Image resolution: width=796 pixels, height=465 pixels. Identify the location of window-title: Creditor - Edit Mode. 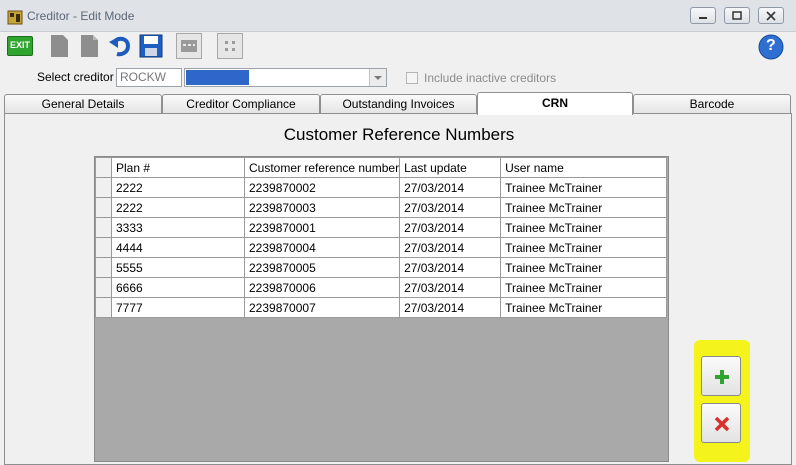
(81, 16).